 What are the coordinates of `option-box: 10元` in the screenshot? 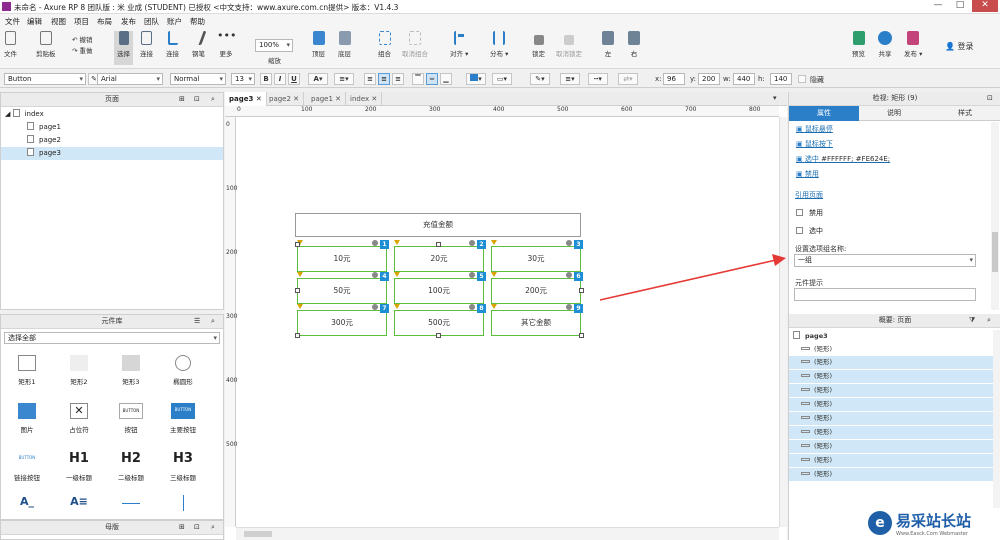 It's located at (342, 259).